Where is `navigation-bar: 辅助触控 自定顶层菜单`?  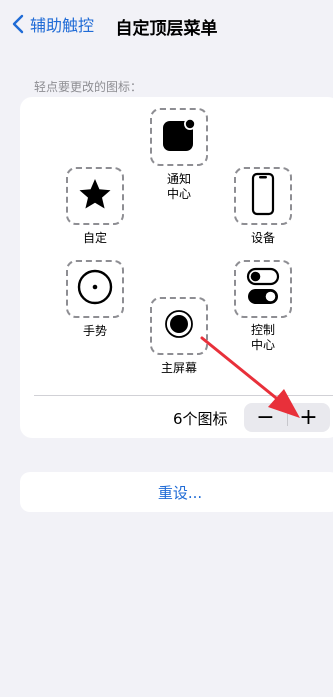 navigation-bar: 辅助触控 自定顶层菜单 is located at coordinates (166, 26).